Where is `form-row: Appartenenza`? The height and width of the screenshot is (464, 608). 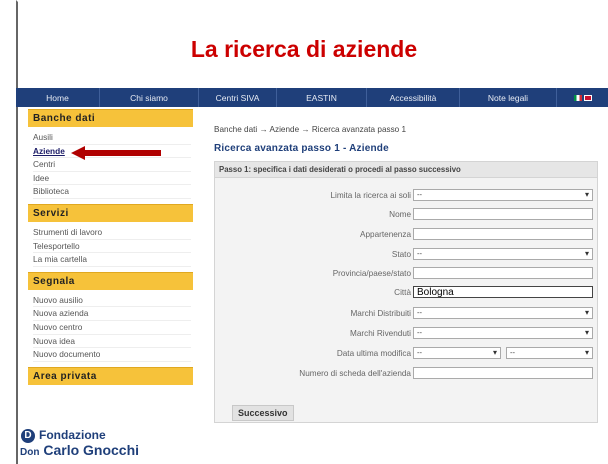 form-row: Appartenenza is located at coordinates (407, 234).